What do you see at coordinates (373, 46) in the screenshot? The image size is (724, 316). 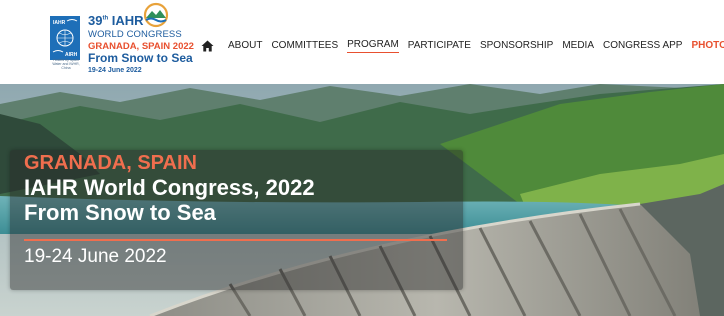 I see `nav-program: PROGRAM` at bounding box center [373, 46].